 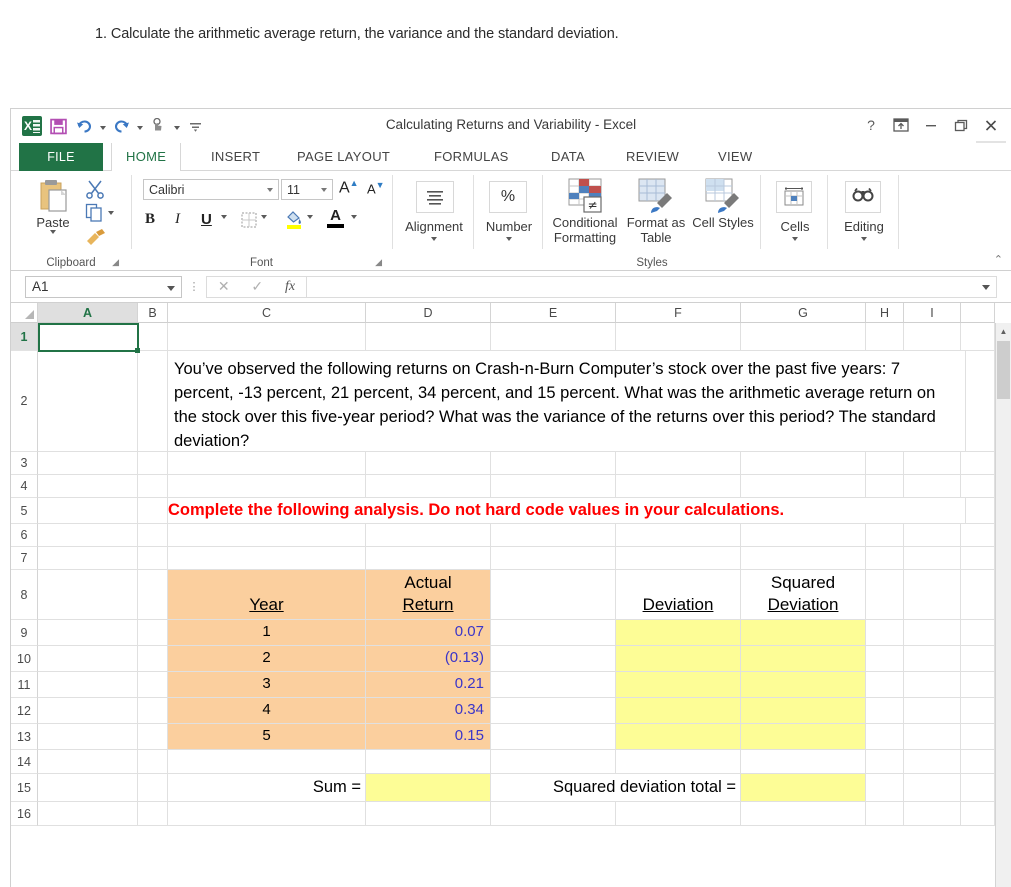 What do you see at coordinates (88, 633) in the screenshot?
I see `cell-a9` at bounding box center [88, 633].